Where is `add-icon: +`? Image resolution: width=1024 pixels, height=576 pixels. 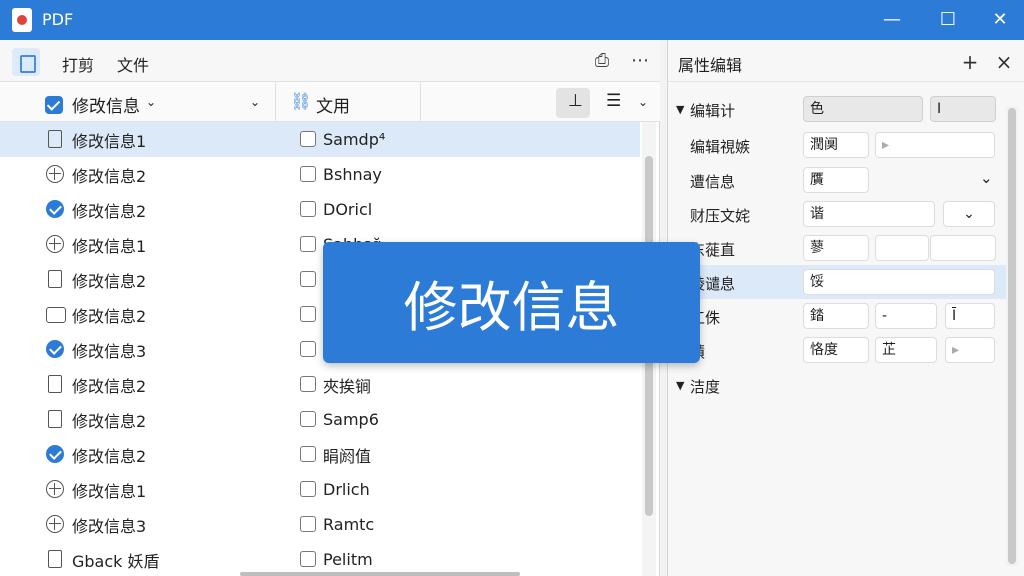
add-icon: + is located at coordinates (970, 62).